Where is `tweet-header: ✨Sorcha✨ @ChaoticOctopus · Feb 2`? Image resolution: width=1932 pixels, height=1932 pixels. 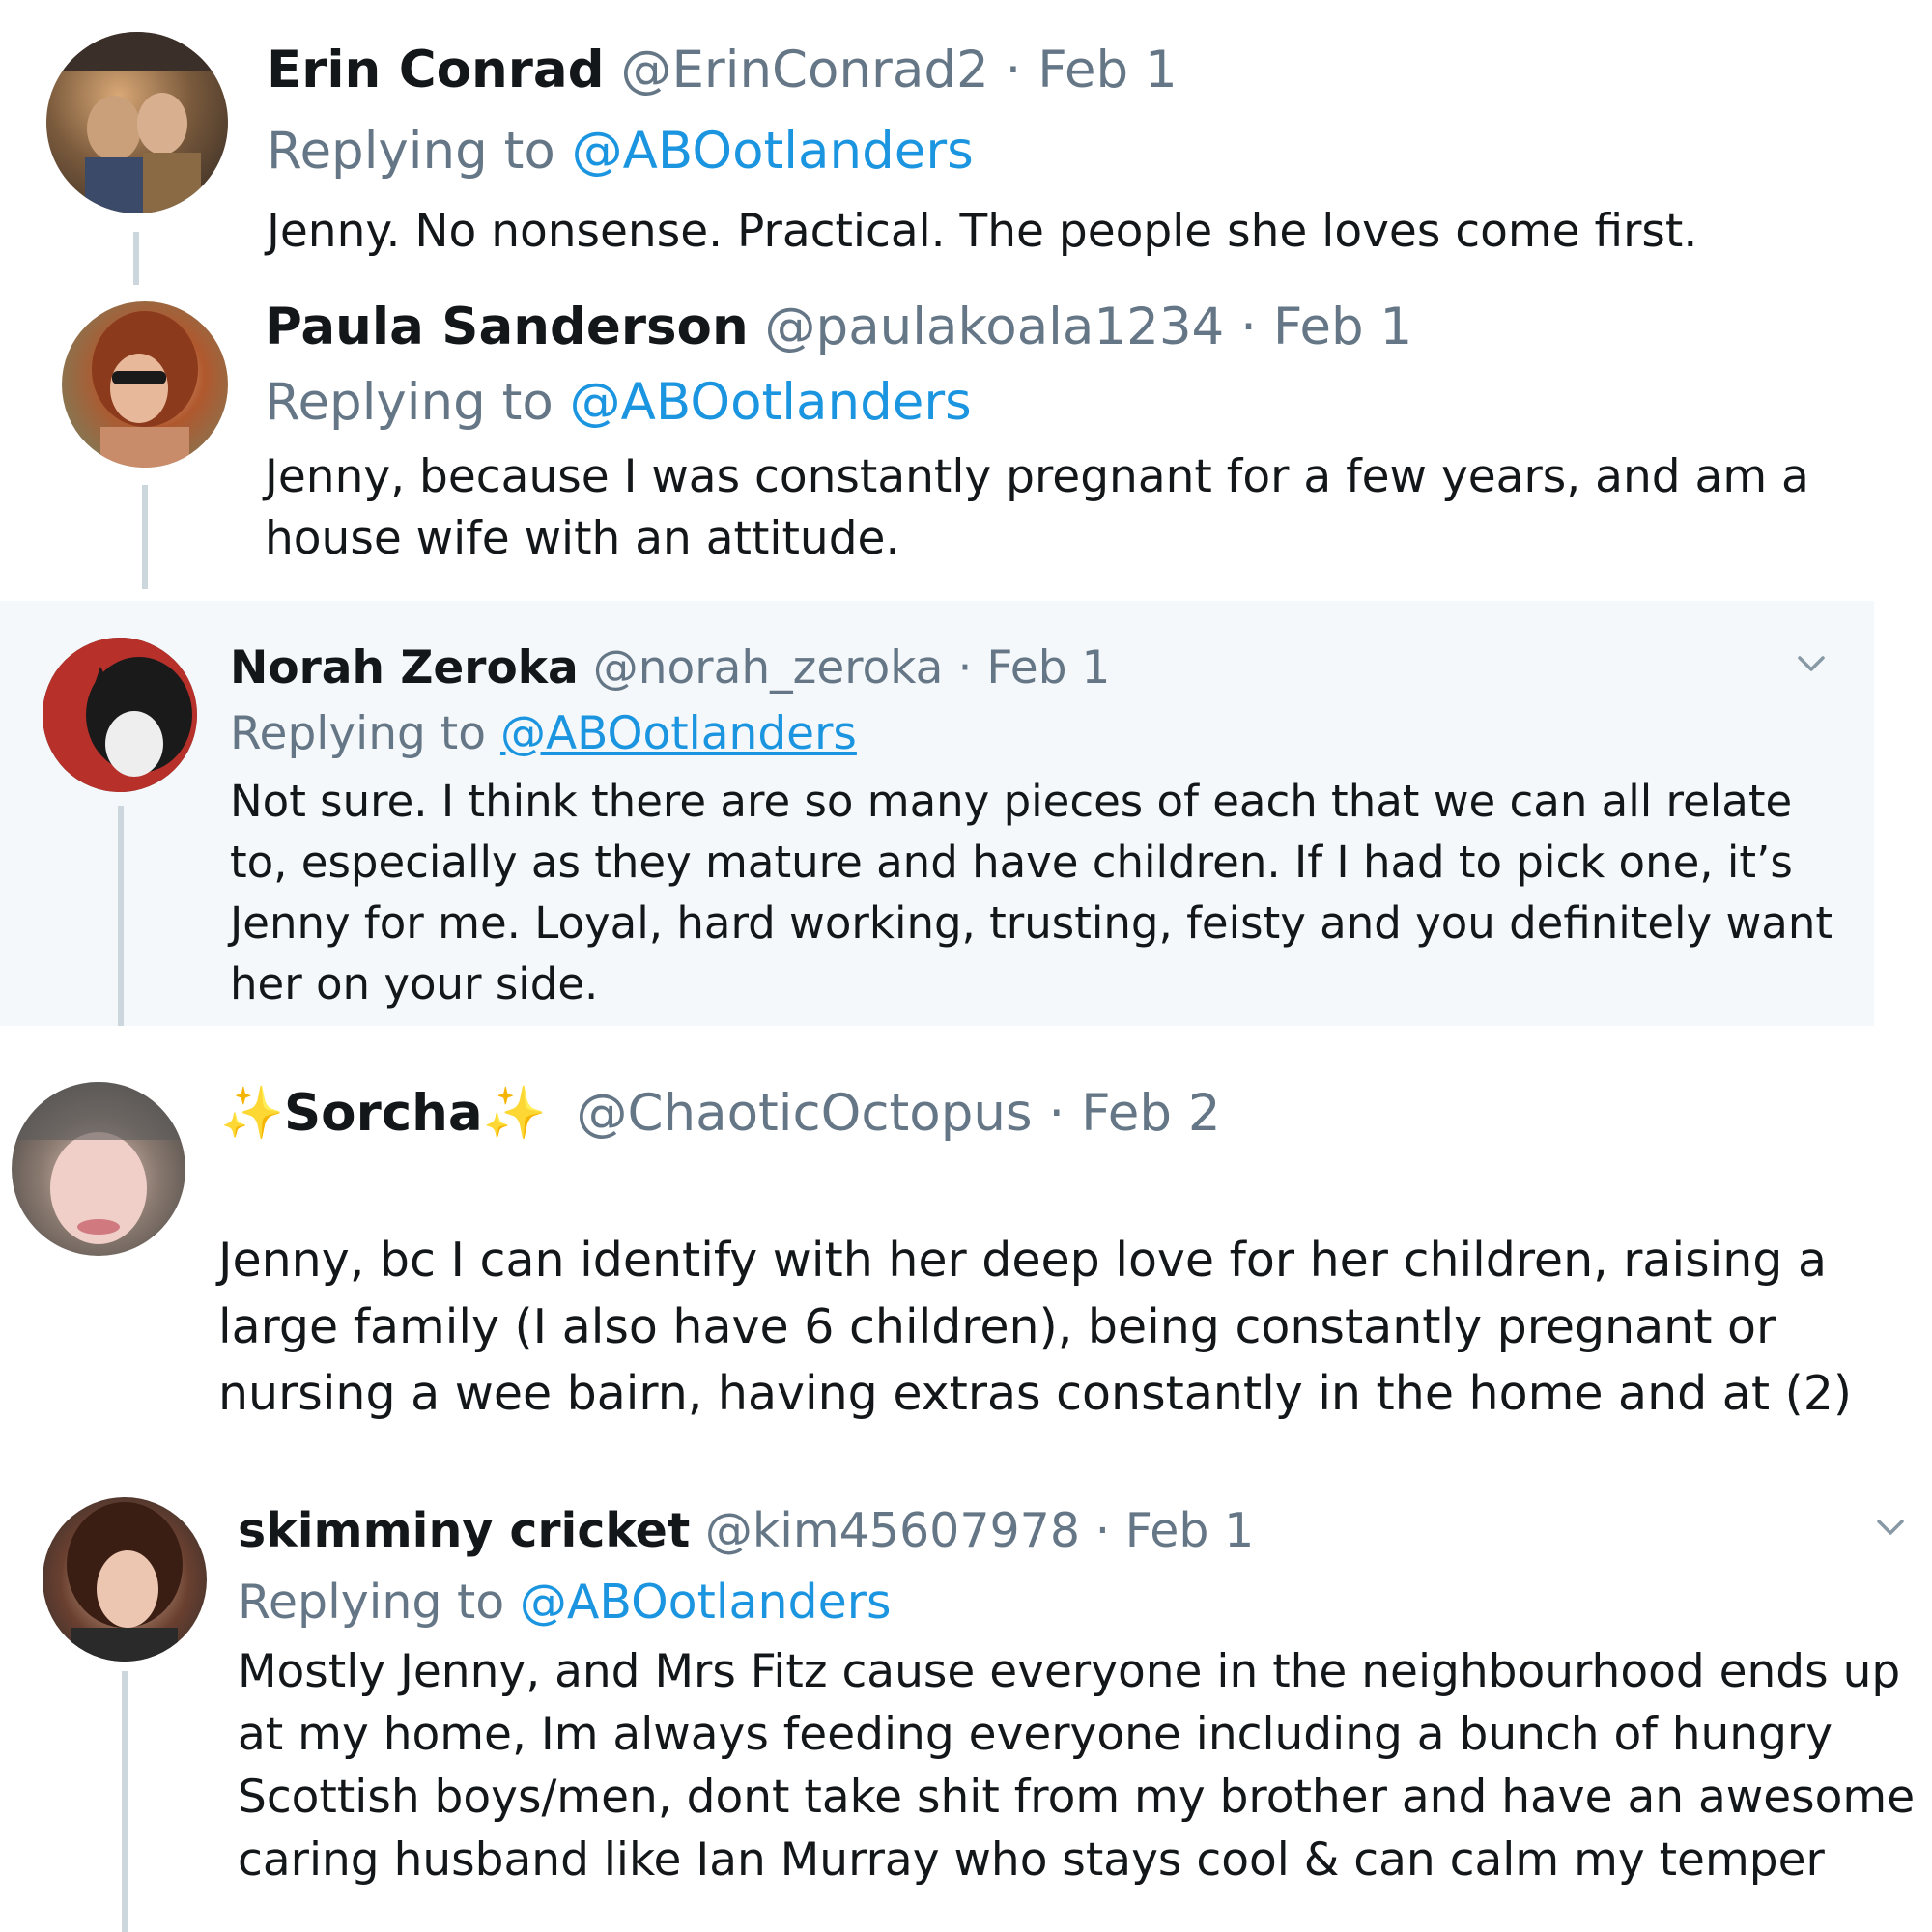
tweet-header: ✨Sorcha✨ @ChaoticOctopus · Feb 2 is located at coordinates (720, 1113).